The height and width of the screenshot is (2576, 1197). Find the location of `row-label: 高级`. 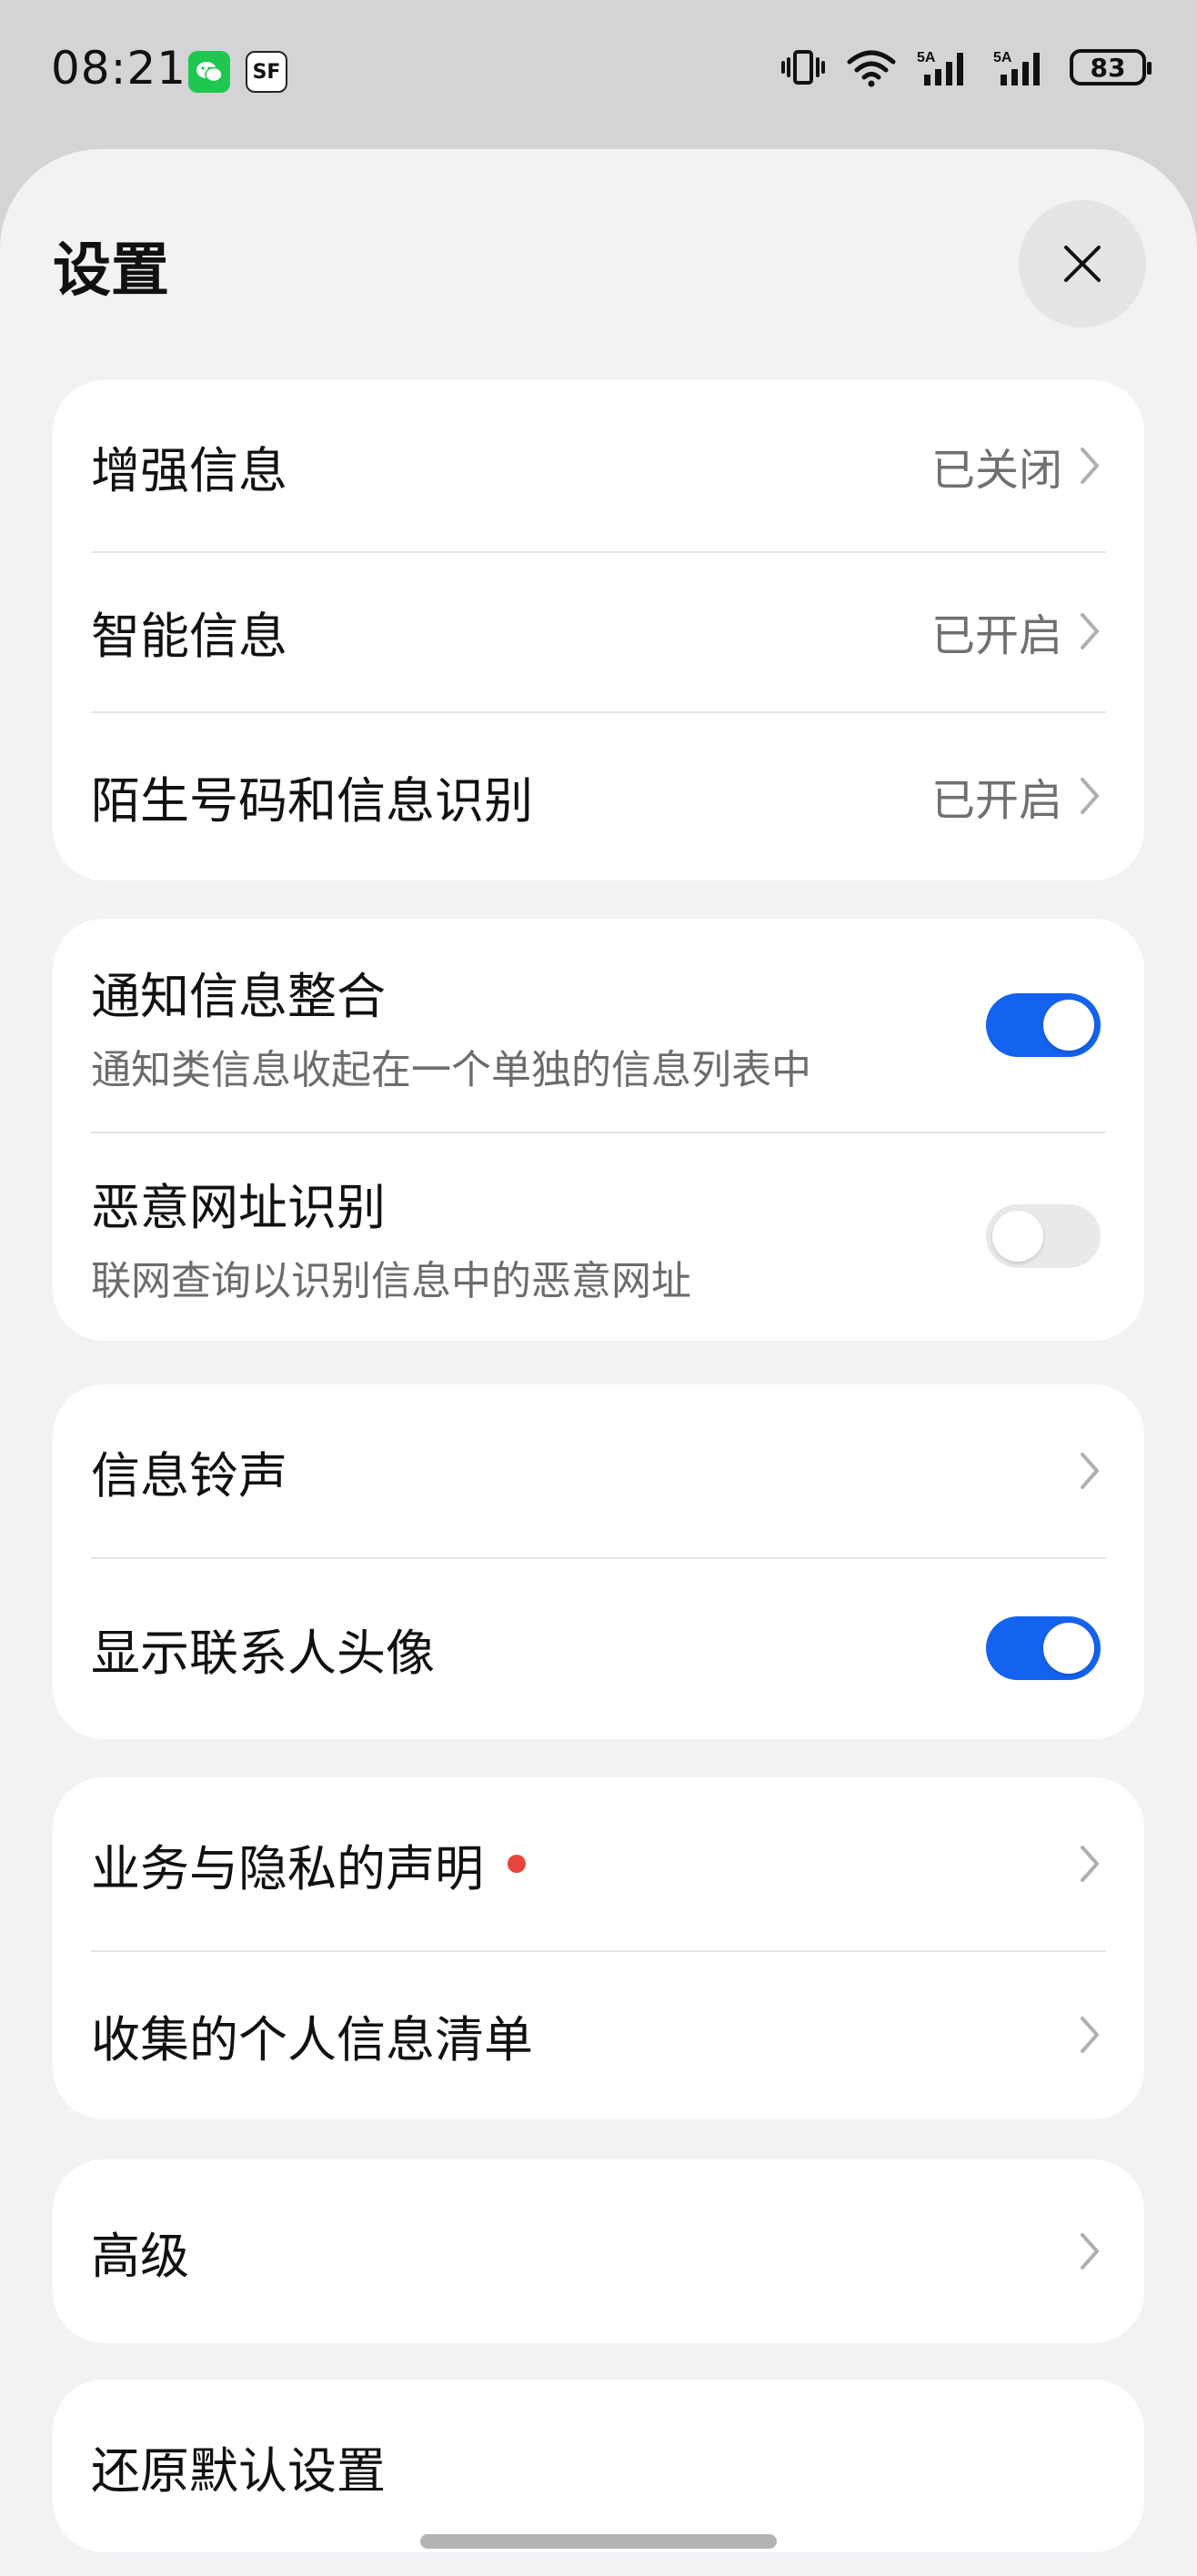

row-label: 高级 is located at coordinates (140, 2256).